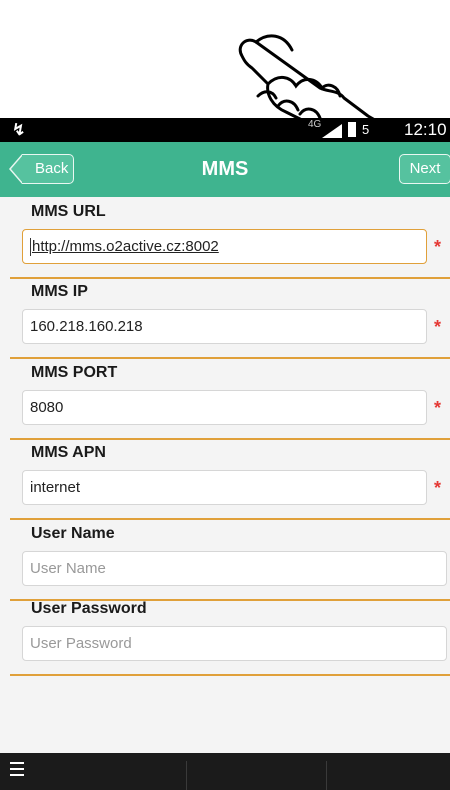  What do you see at coordinates (225, 130) in the screenshot?
I see `status-bar: ↯ 4G 5 12:10` at bounding box center [225, 130].